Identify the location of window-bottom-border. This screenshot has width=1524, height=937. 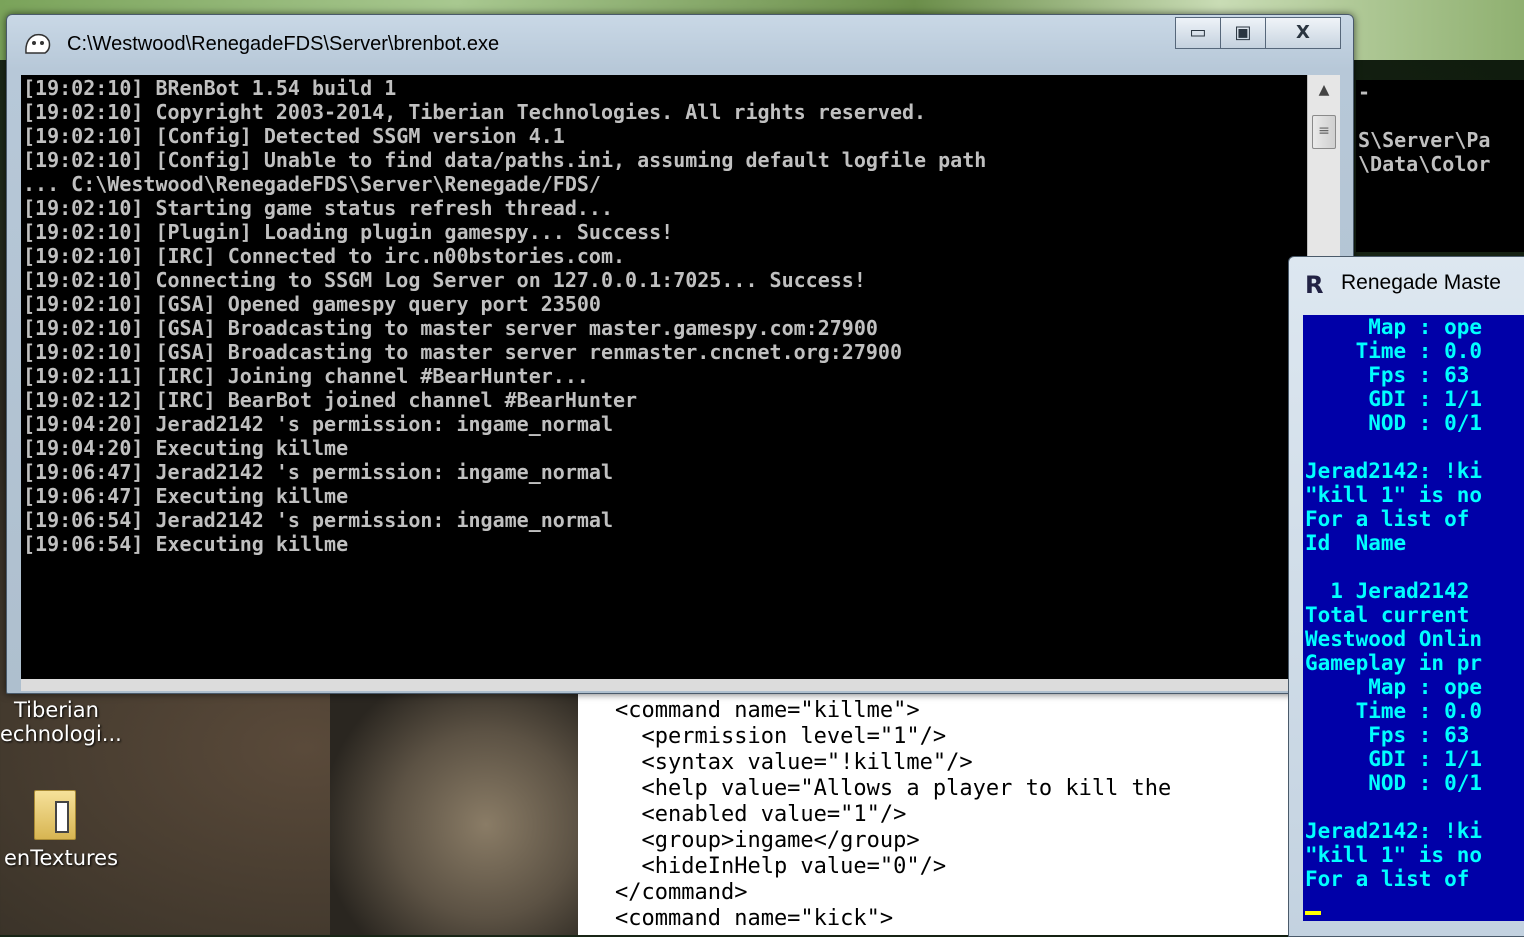
(680, 685).